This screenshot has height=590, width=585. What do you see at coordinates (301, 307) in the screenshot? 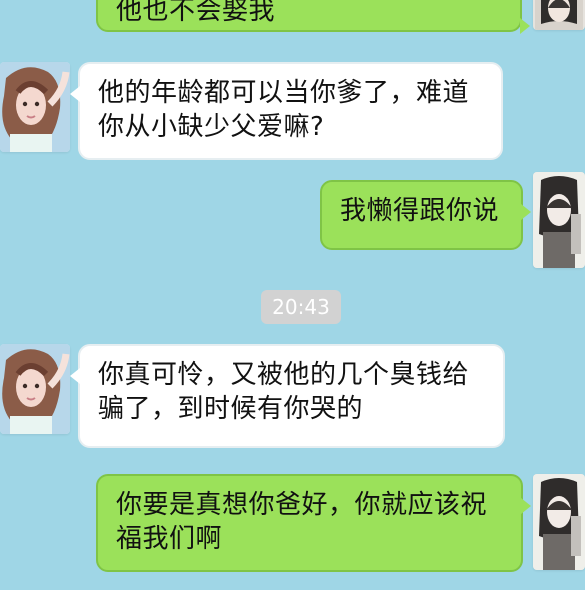
I see `message-timestamp: 20:43` at bounding box center [301, 307].